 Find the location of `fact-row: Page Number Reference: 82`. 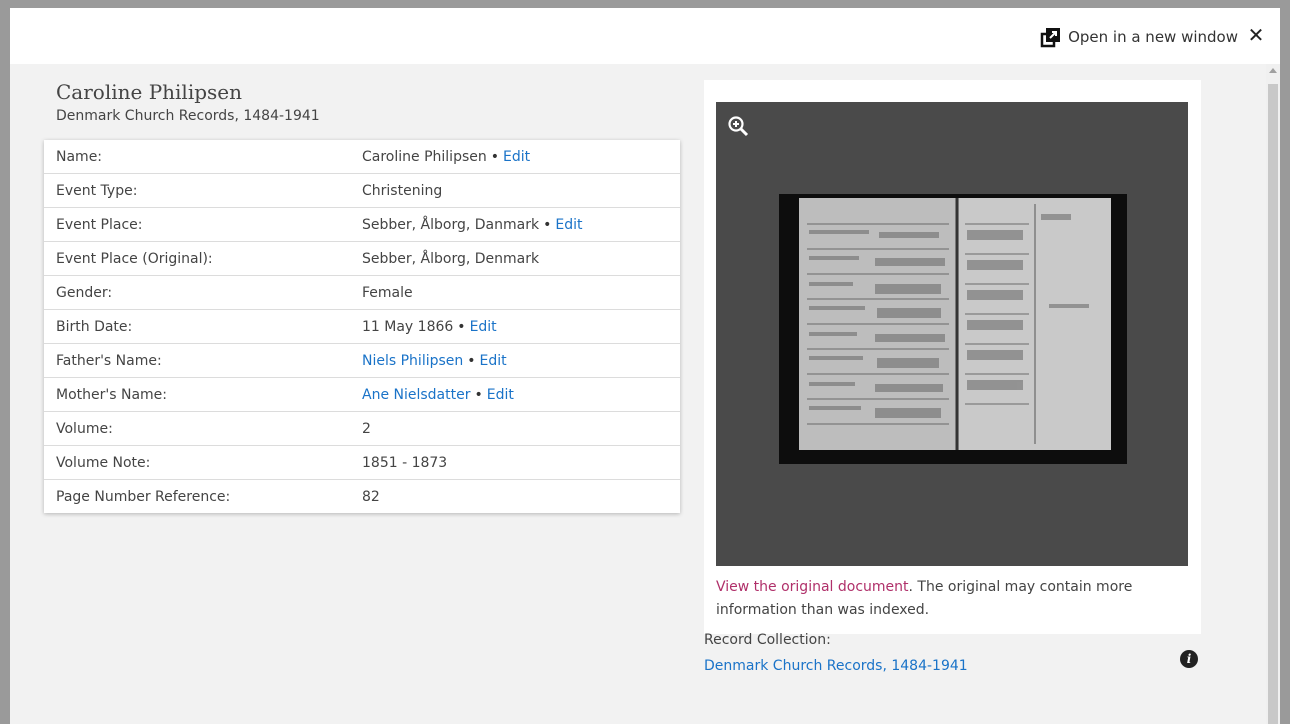

fact-row: Page Number Reference: 82 is located at coordinates (362, 496).